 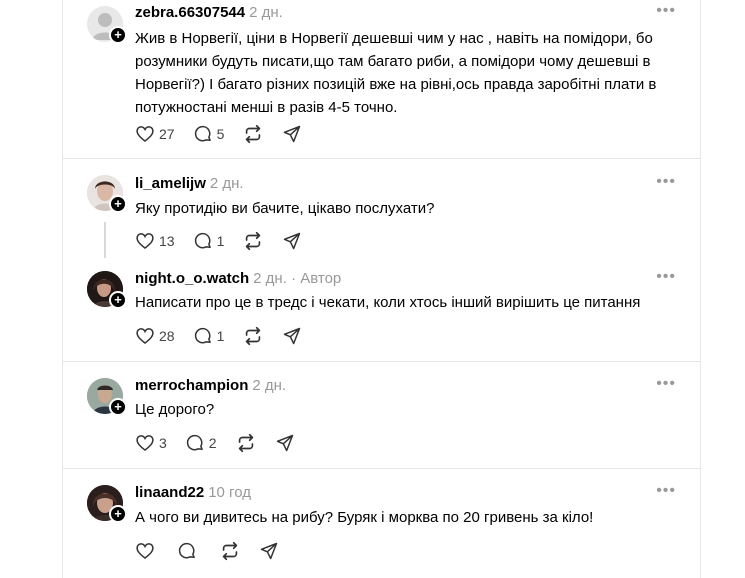 I want to click on username: zebra.66307544, so click(x=190, y=12).